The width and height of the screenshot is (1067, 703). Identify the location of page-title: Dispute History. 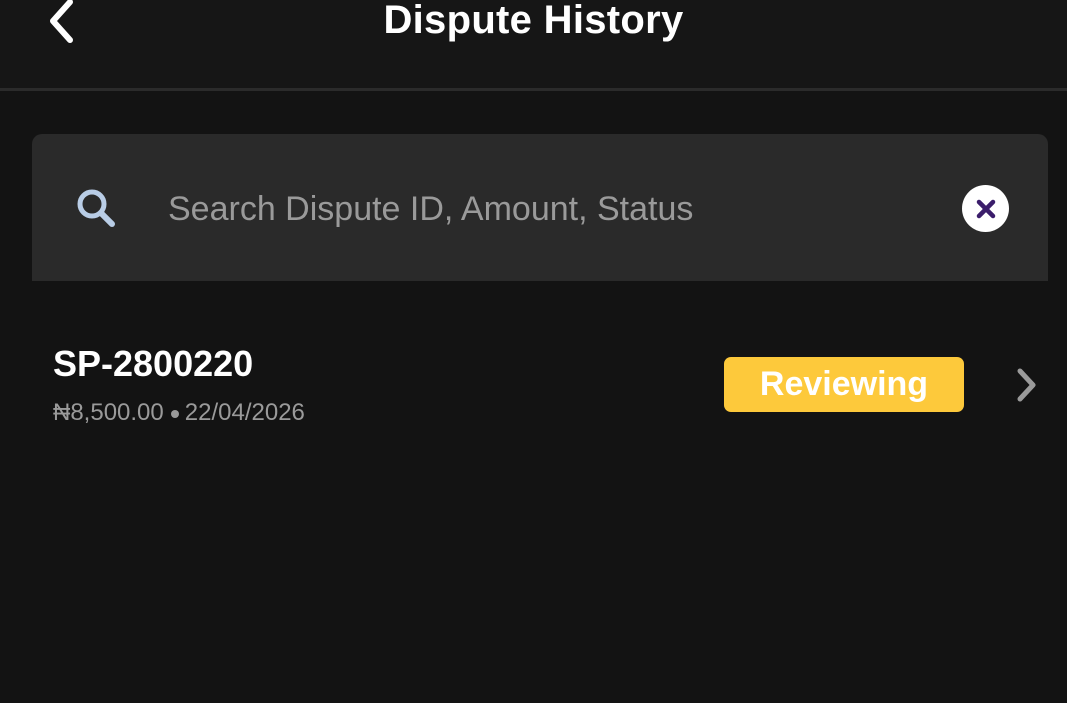
(533, 21).